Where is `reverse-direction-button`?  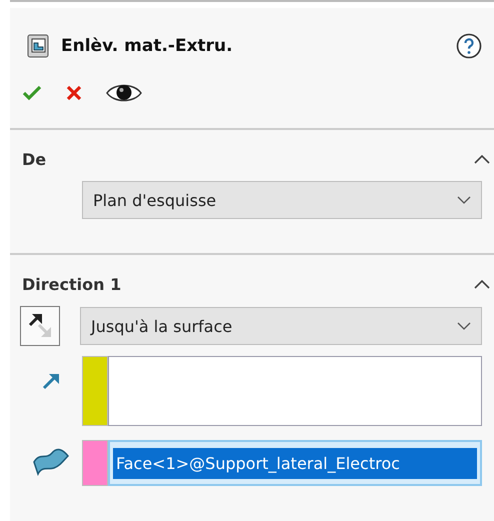 reverse-direction-button is located at coordinates (40, 326).